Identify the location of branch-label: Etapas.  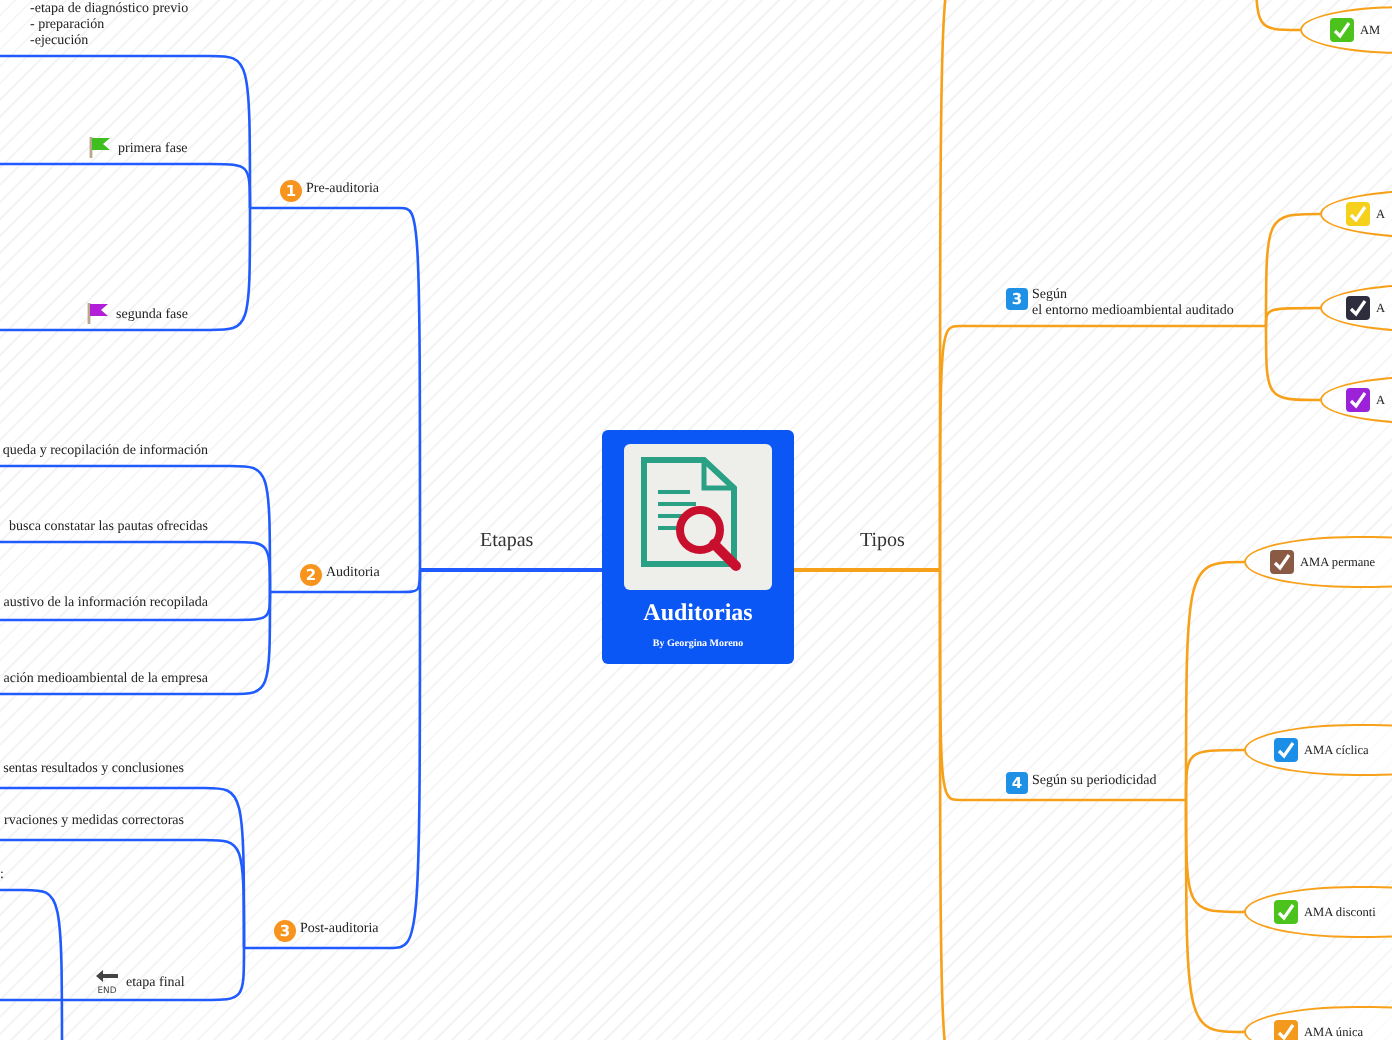
(507, 542).